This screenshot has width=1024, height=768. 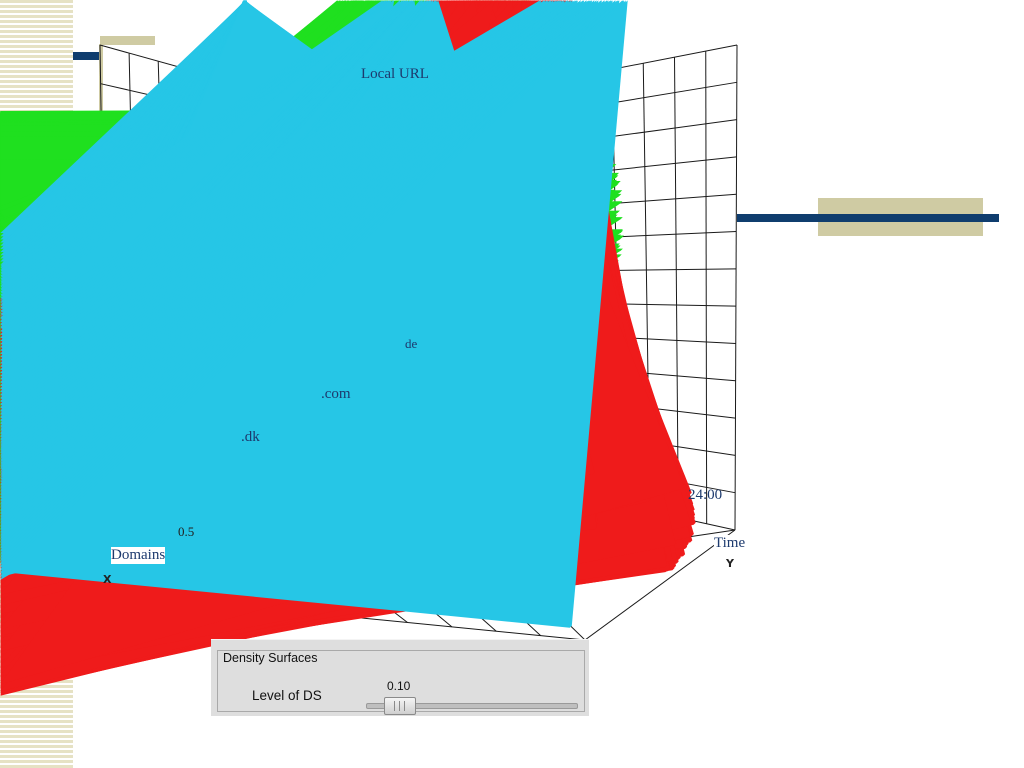 I want to click on domains-axis-label: Domains, so click(x=138, y=555).